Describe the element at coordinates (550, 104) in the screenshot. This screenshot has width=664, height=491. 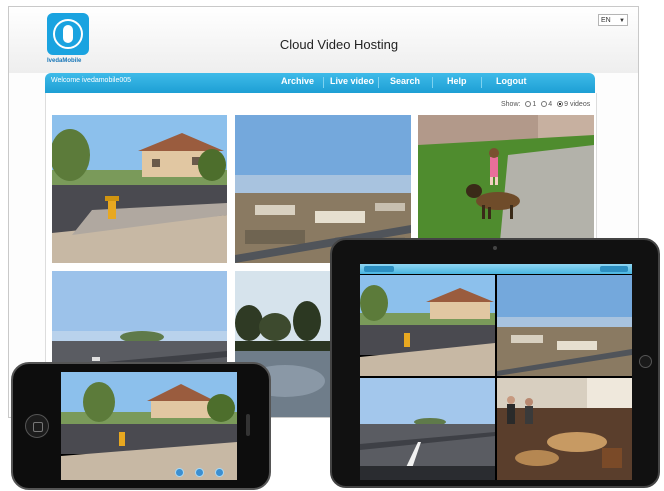
I see `option-4-label: 4` at that location.